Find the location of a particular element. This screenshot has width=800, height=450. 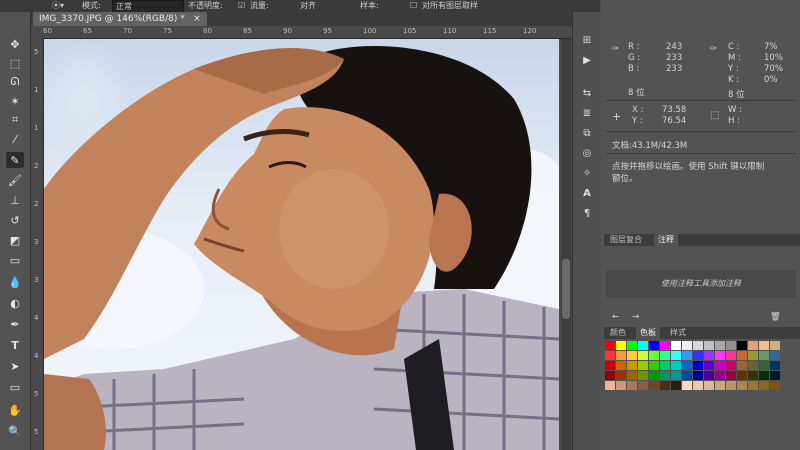

tab-color: 颜色 is located at coordinates (618, 333).